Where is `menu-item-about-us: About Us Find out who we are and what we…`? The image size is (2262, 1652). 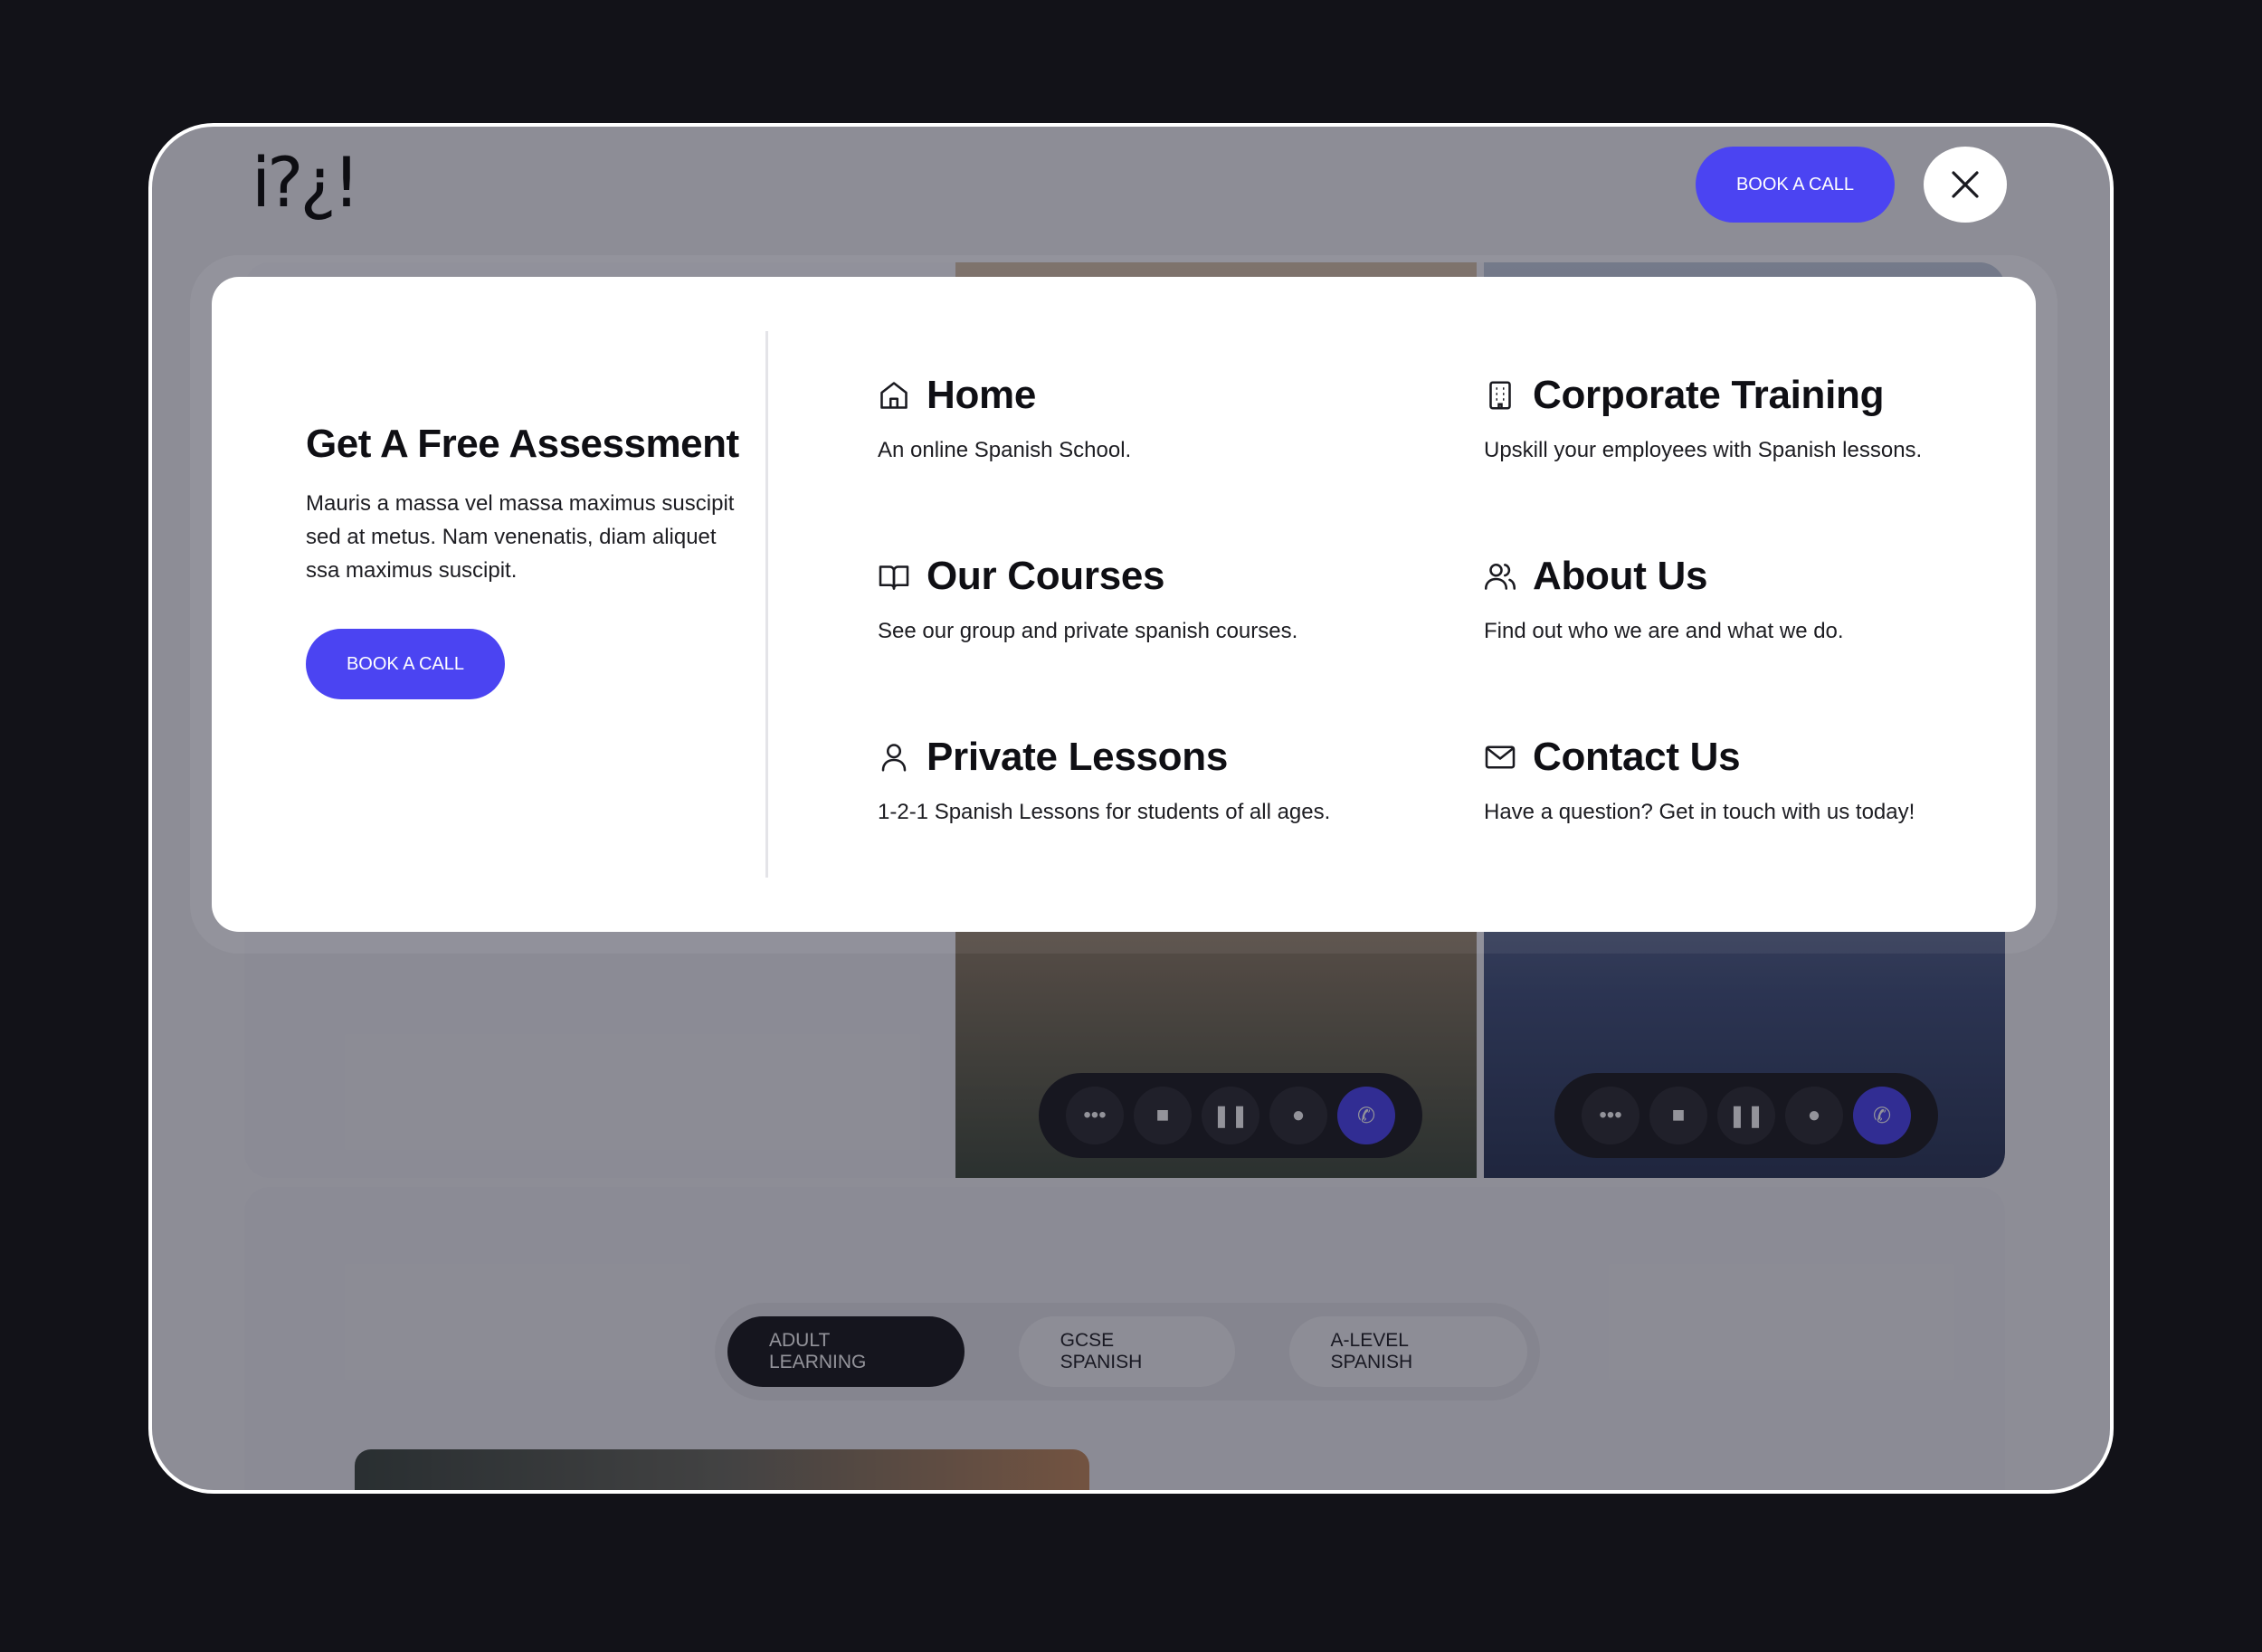 menu-item-about-us: About Us Find out who we are and what we… is located at coordinates (1764, 599).